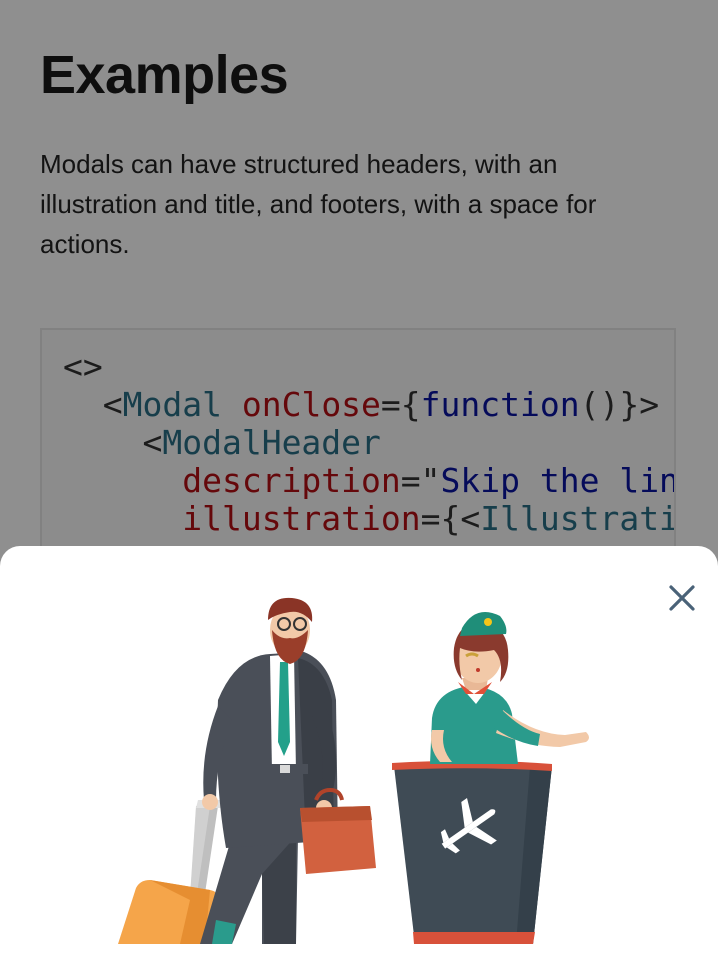 The height and width of the screenshot is (966, 718). I want to click on checkin-desk, so click(472, 852).